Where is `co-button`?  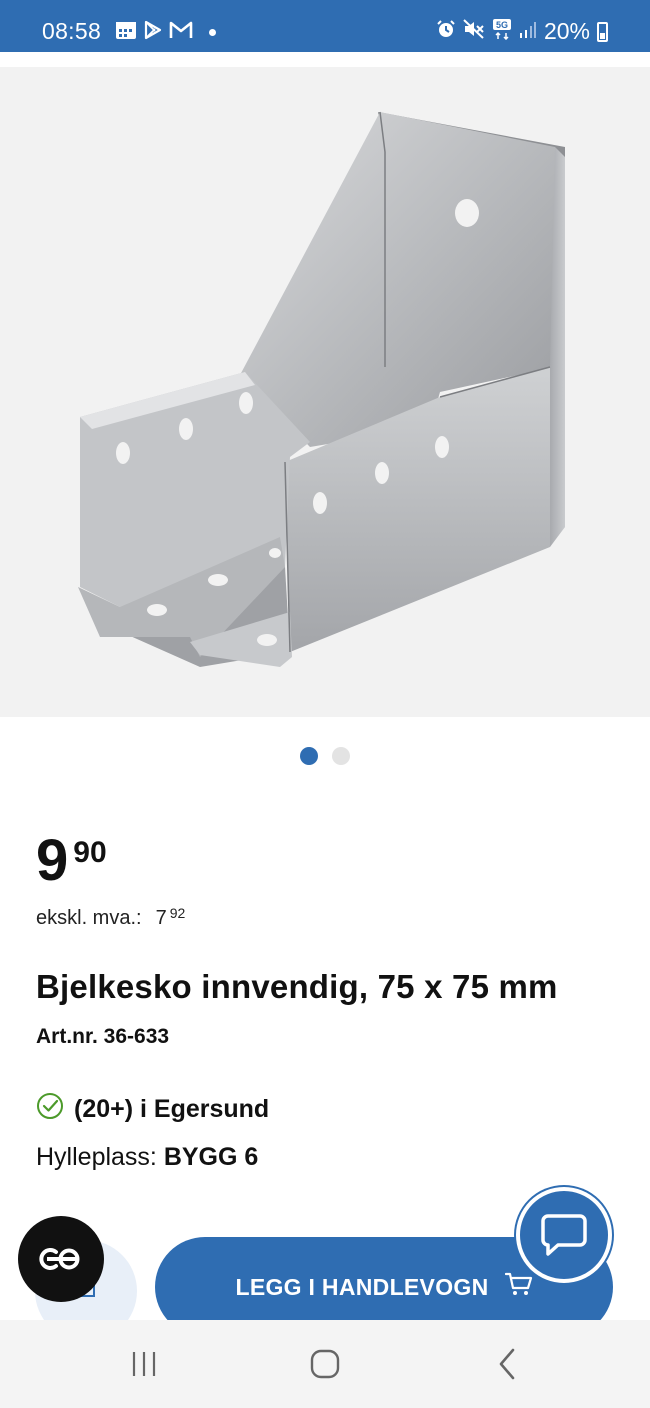 co-button is located at coordinates (61, 1259).